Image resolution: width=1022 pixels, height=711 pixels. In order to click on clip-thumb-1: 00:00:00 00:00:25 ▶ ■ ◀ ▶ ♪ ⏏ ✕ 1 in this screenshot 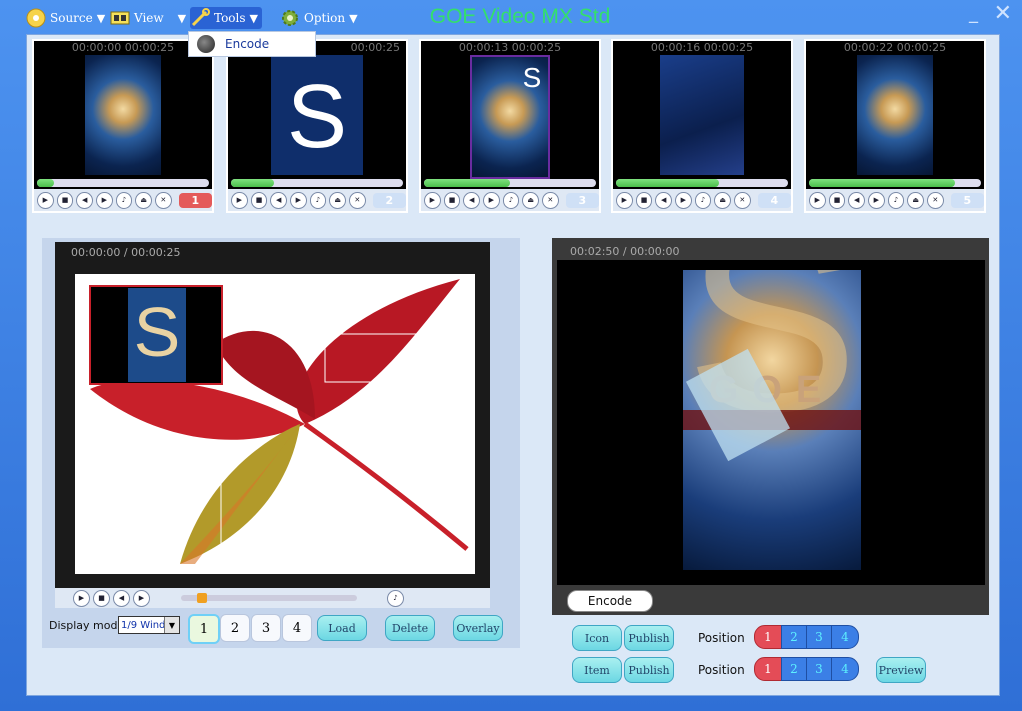, I will do `click(123, 126)`.